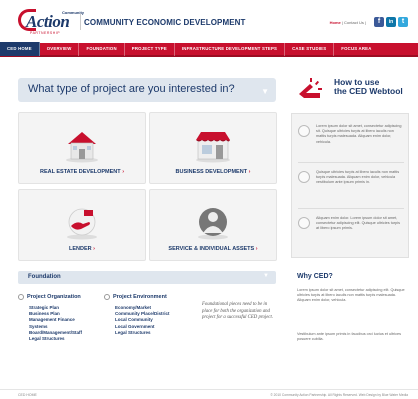 This screenshot has width=418, height=399. What do you see at coordinates (45, 33) in the screenshot?
I see `logo-tagline: PARTNERSHIP` at bounding box center [45, 33].